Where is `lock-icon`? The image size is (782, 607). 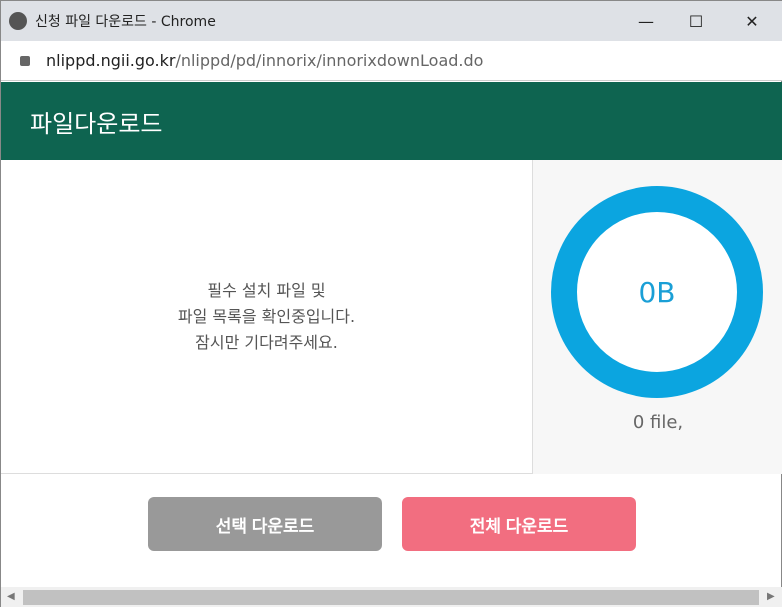 lock-icon is located at coordinates (25, 60).